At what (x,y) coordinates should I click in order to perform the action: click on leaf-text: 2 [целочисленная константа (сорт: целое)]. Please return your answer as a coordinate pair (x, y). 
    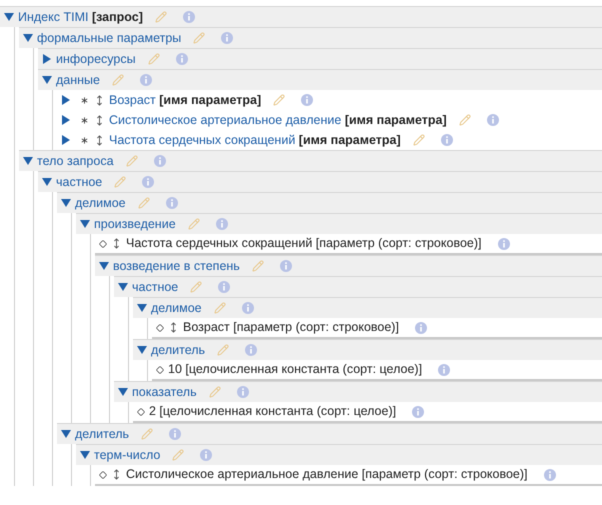
    Looking at the image, I should click on (272, 411).